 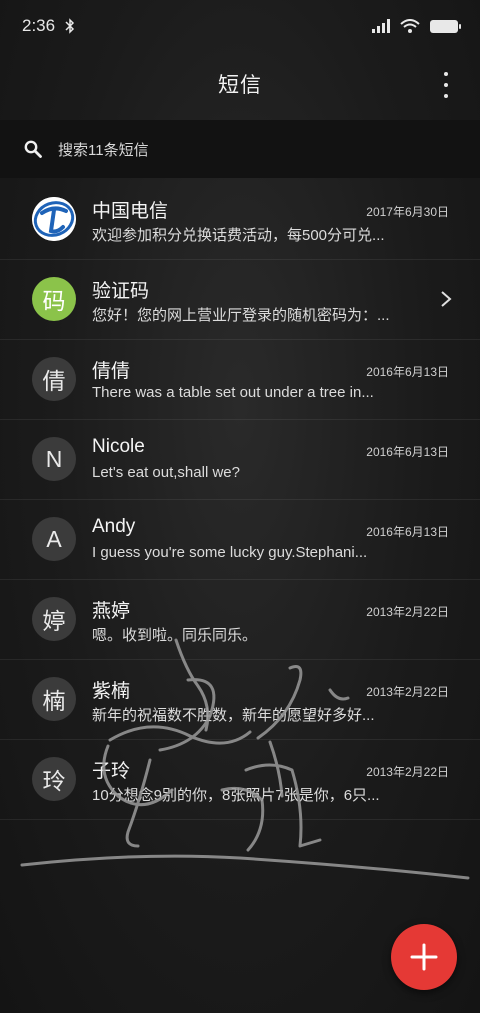 I want to click on china-telecom-logo-icon, so click(x=54, y=219).